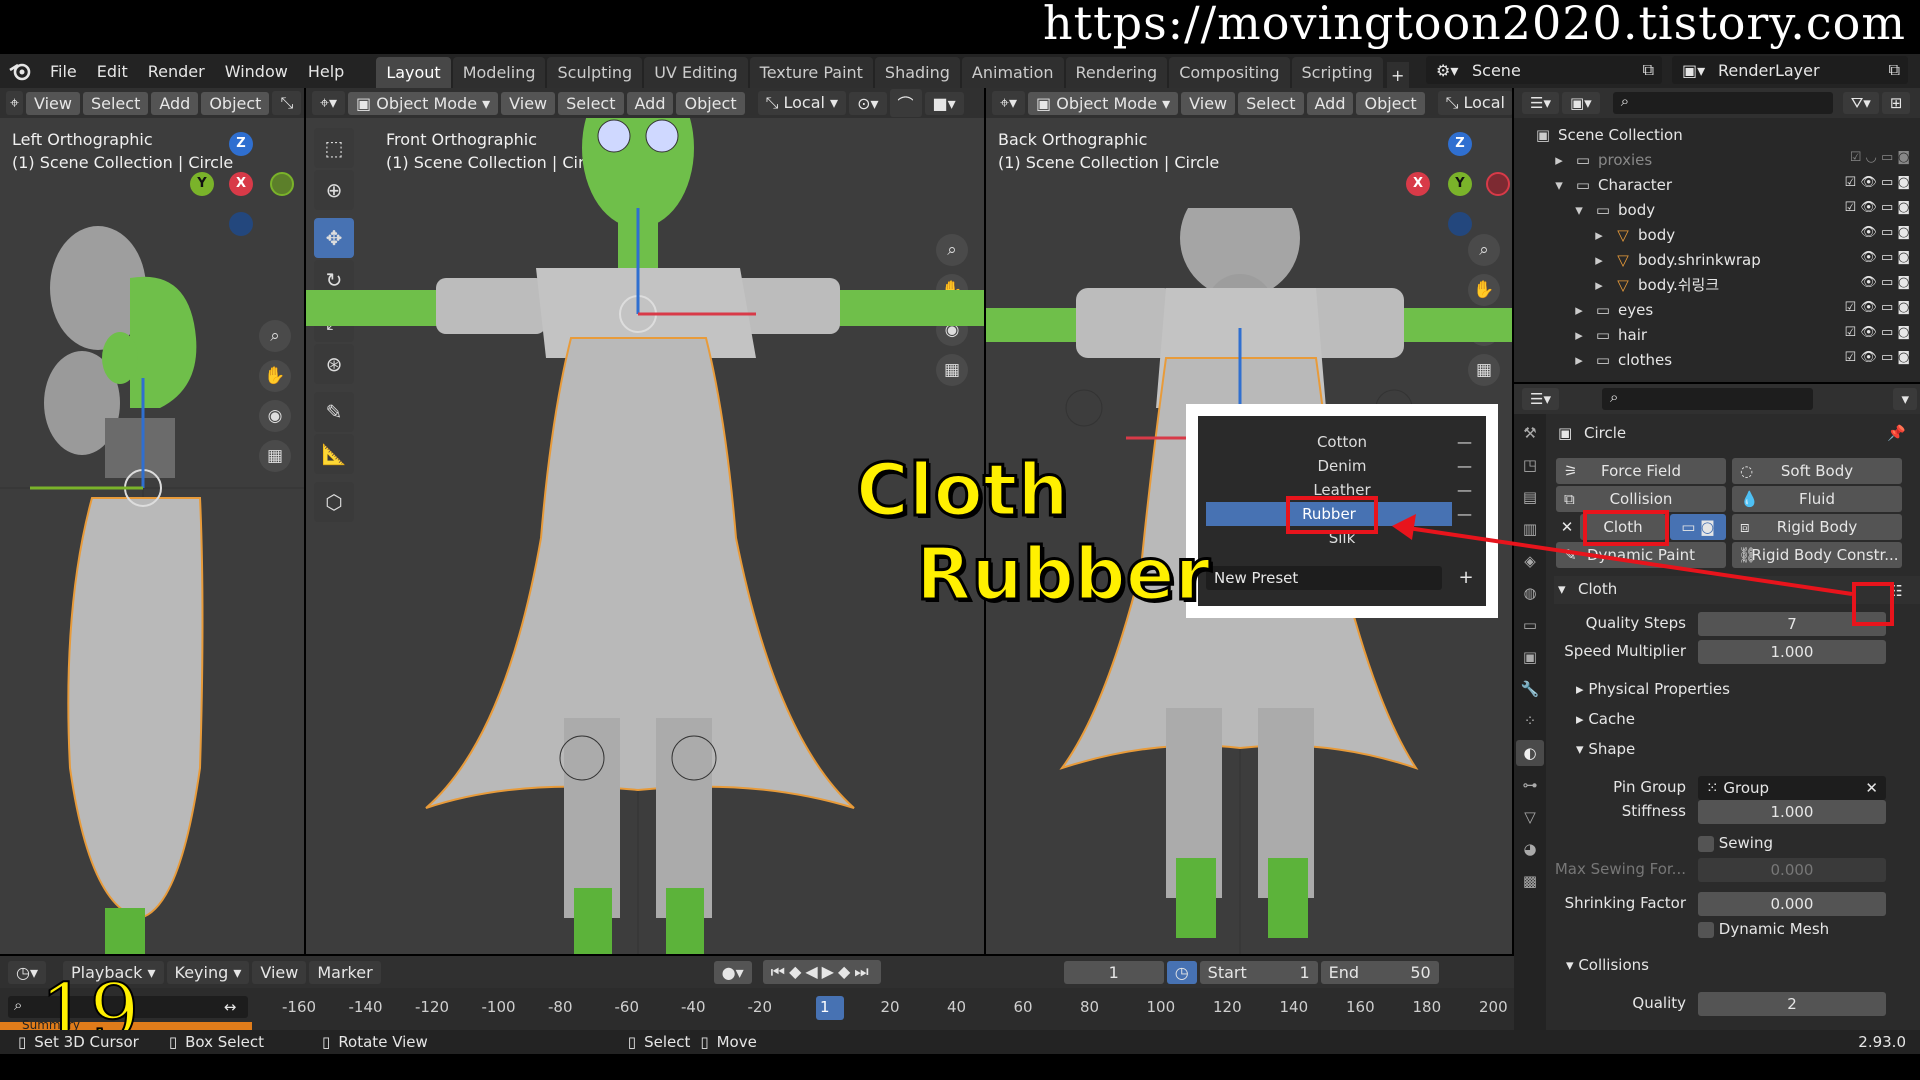 This screenshot has width=1920, height=1080. I want to click on mouse-right-icon: ▯, so click(704, 1042).